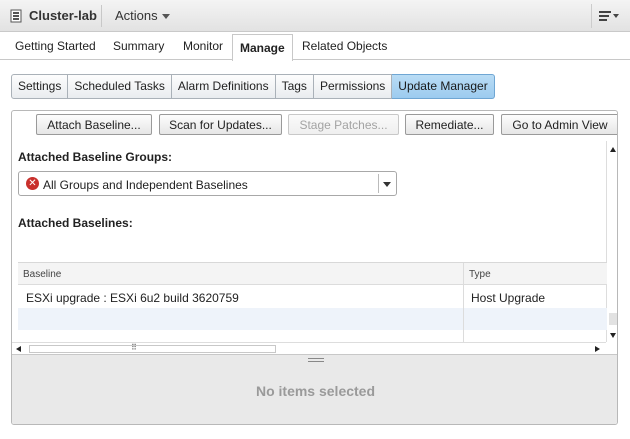 Image resolution: width=630 pixels, height=439 pixels. Describe the element at coordinates (75, 223) in the screenshot. I see `baselines-label: Attached Baselines:` at that location.